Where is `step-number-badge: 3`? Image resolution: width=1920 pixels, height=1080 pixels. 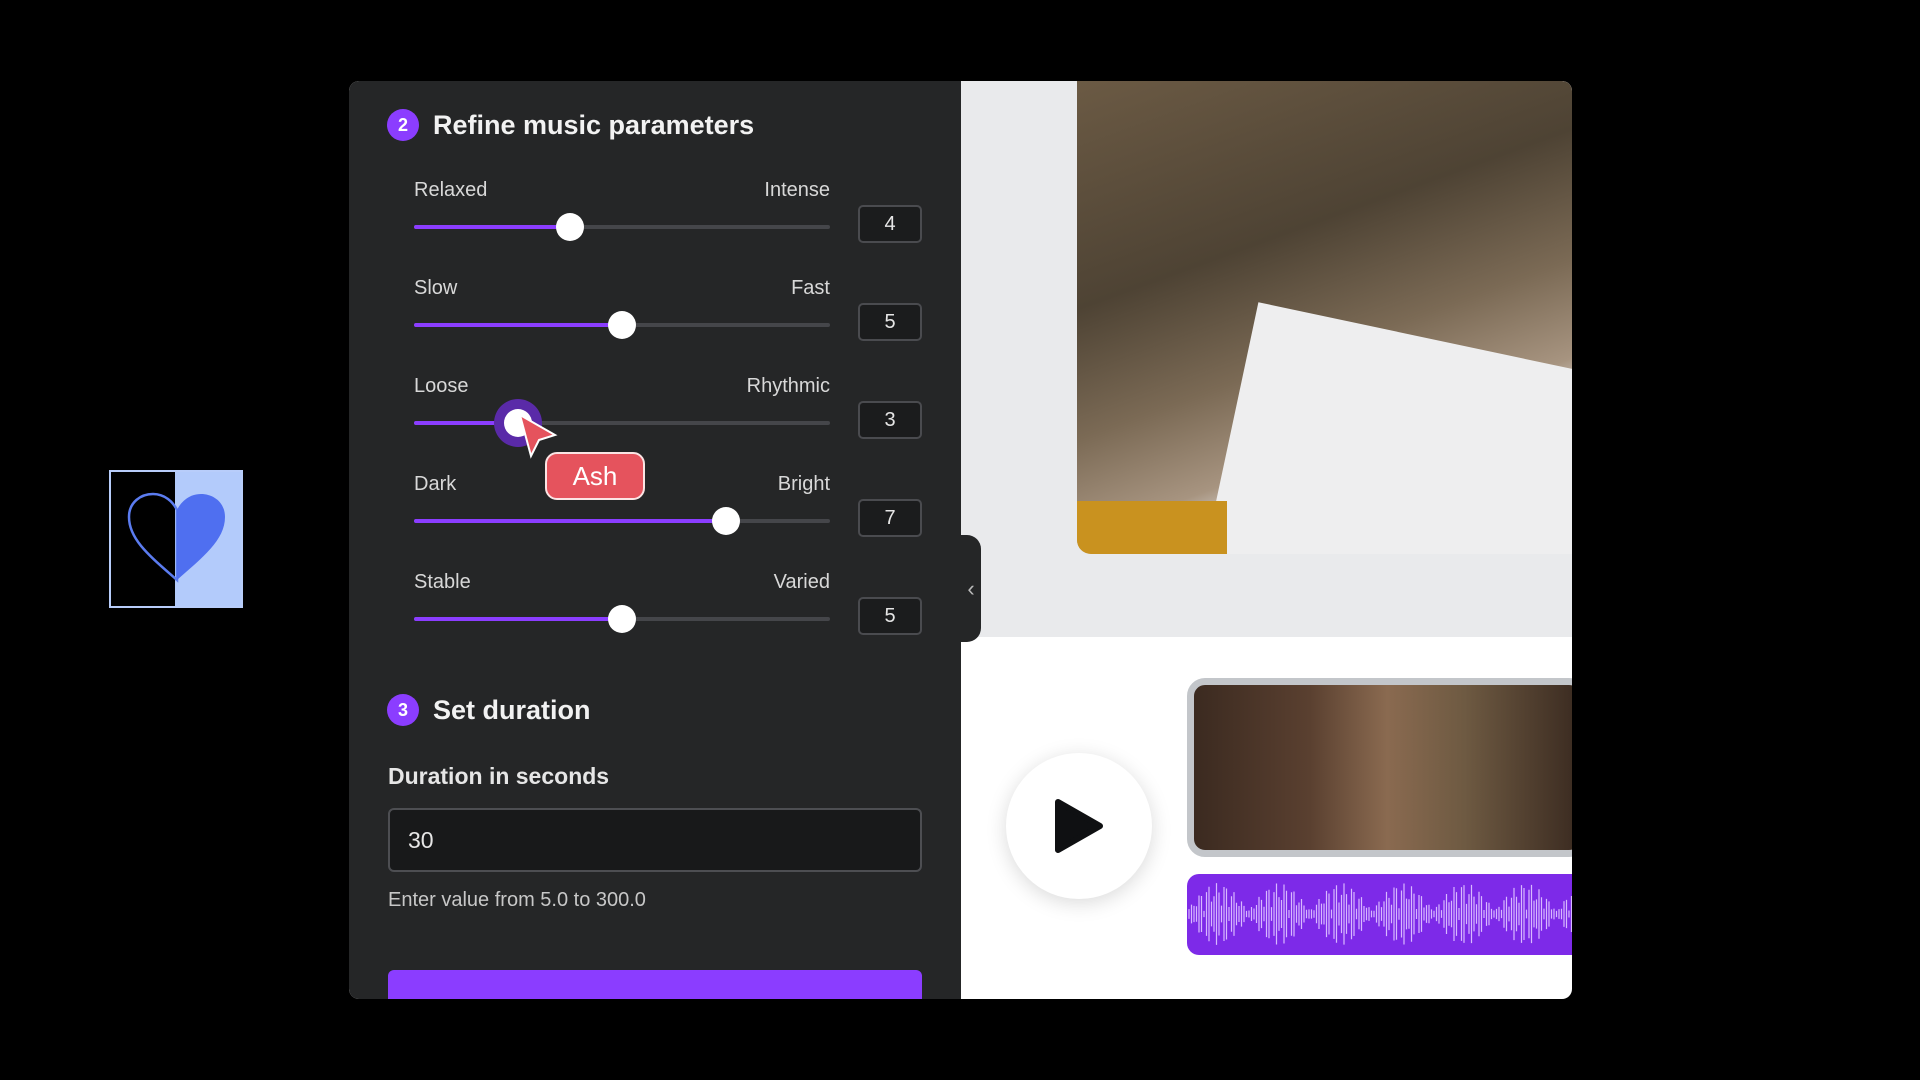
step-number-badge: 3 is located at coordinates (403, 710).